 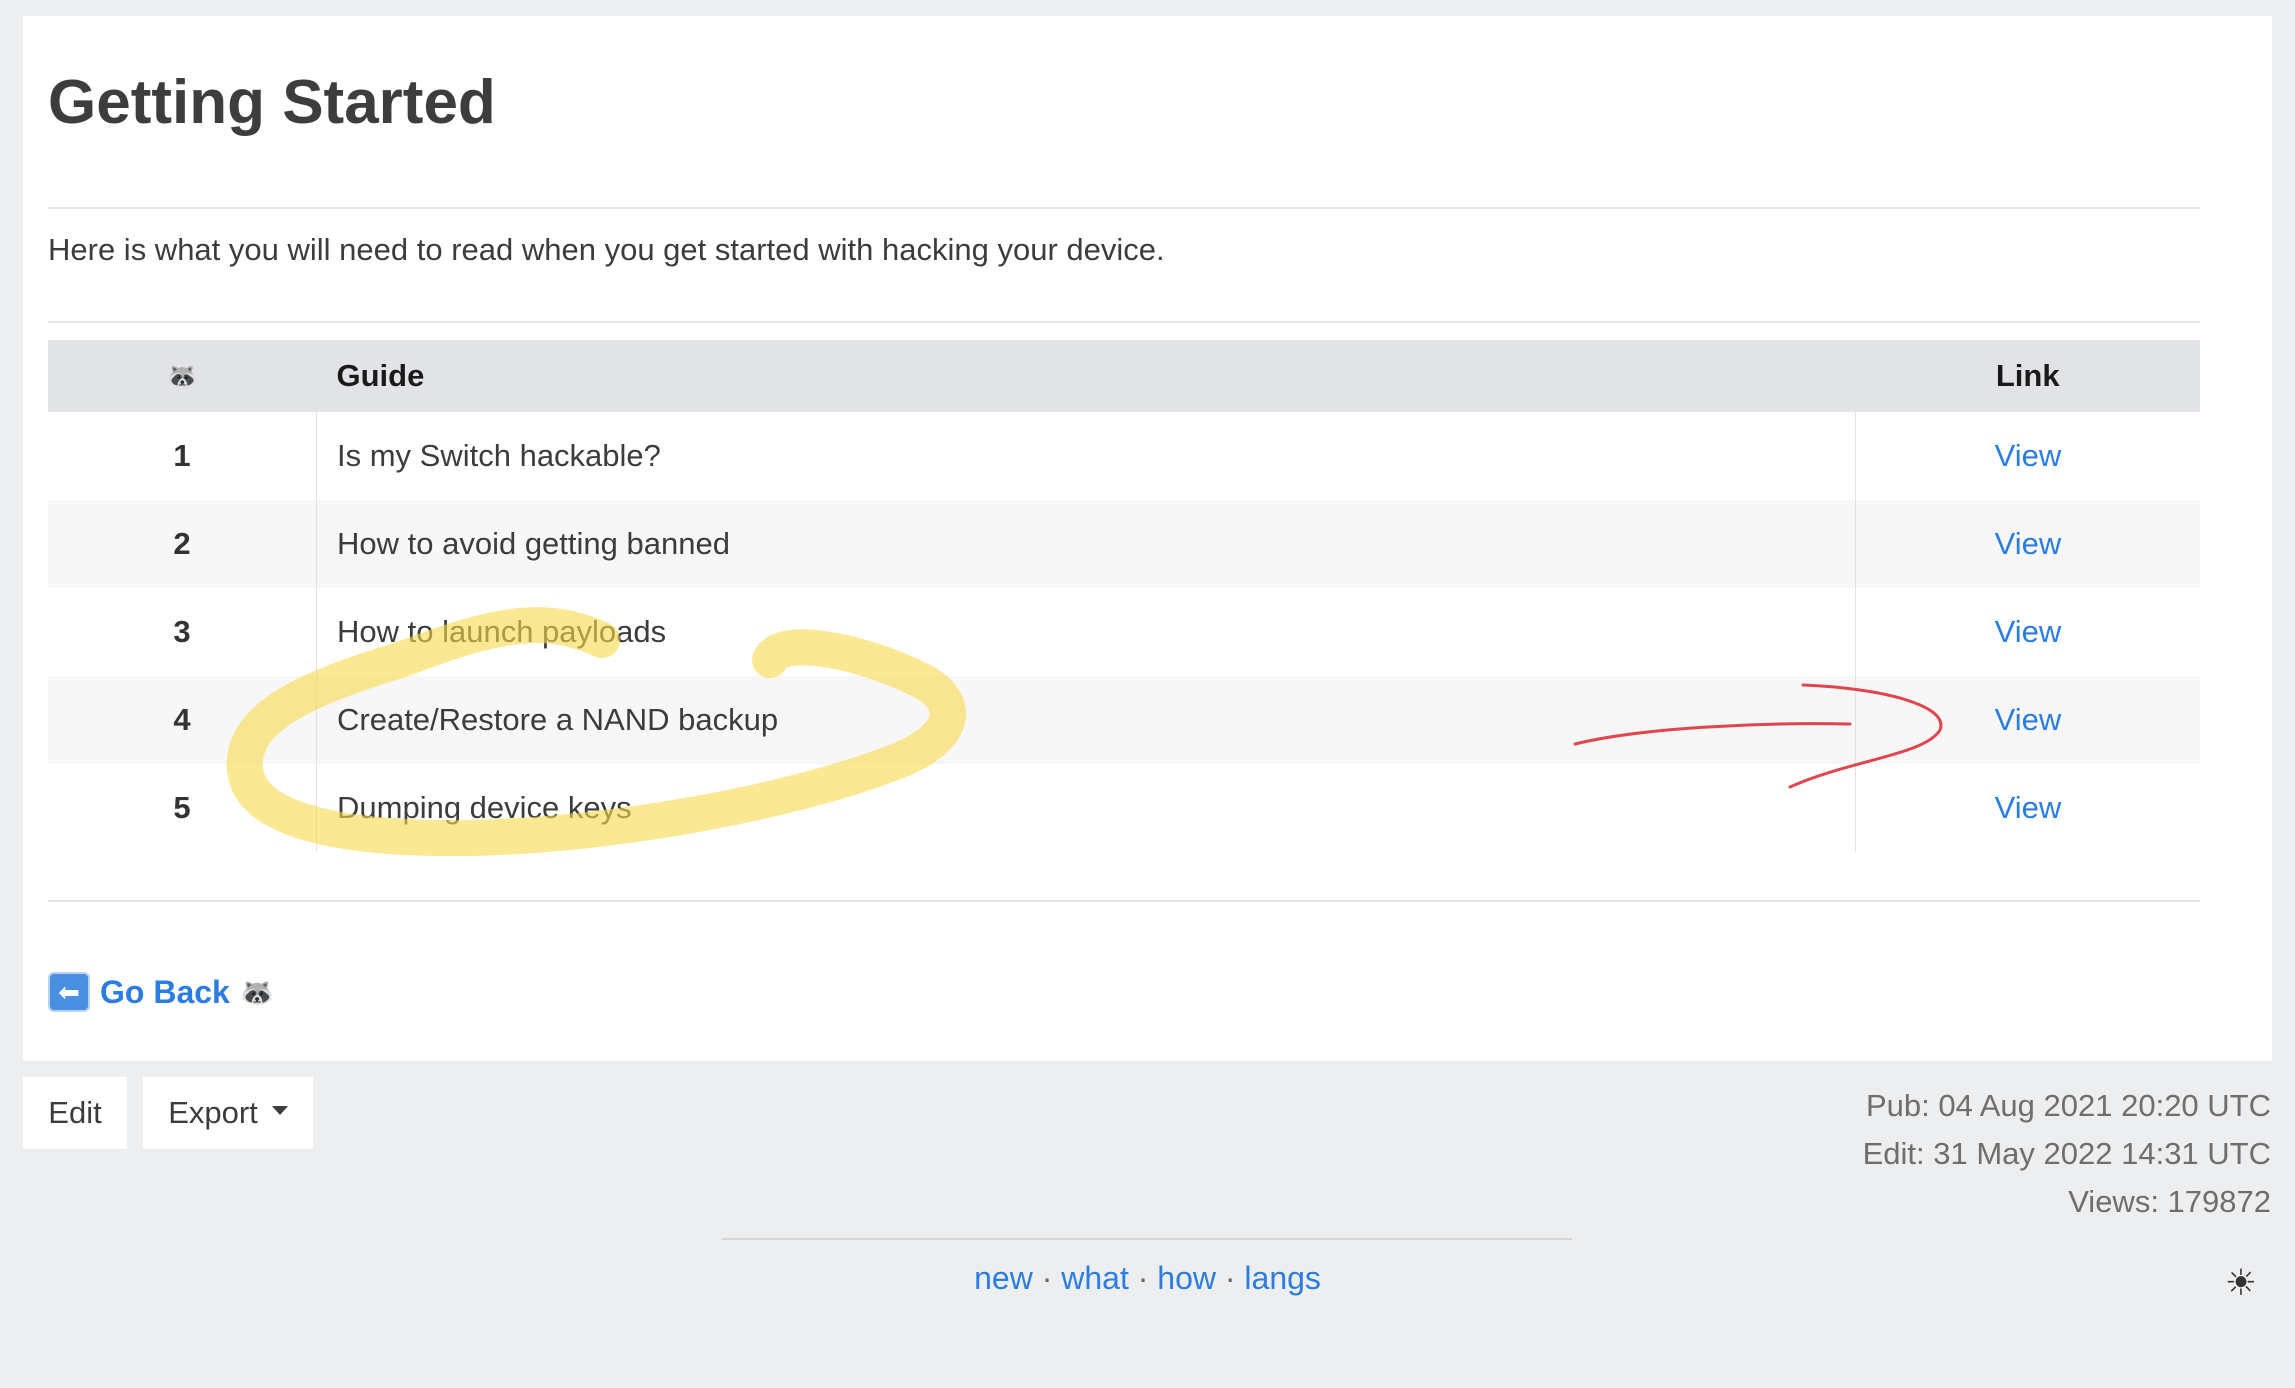 I want to click on guide-title: How to avoid getting banned, so click(x=1086, y=544).